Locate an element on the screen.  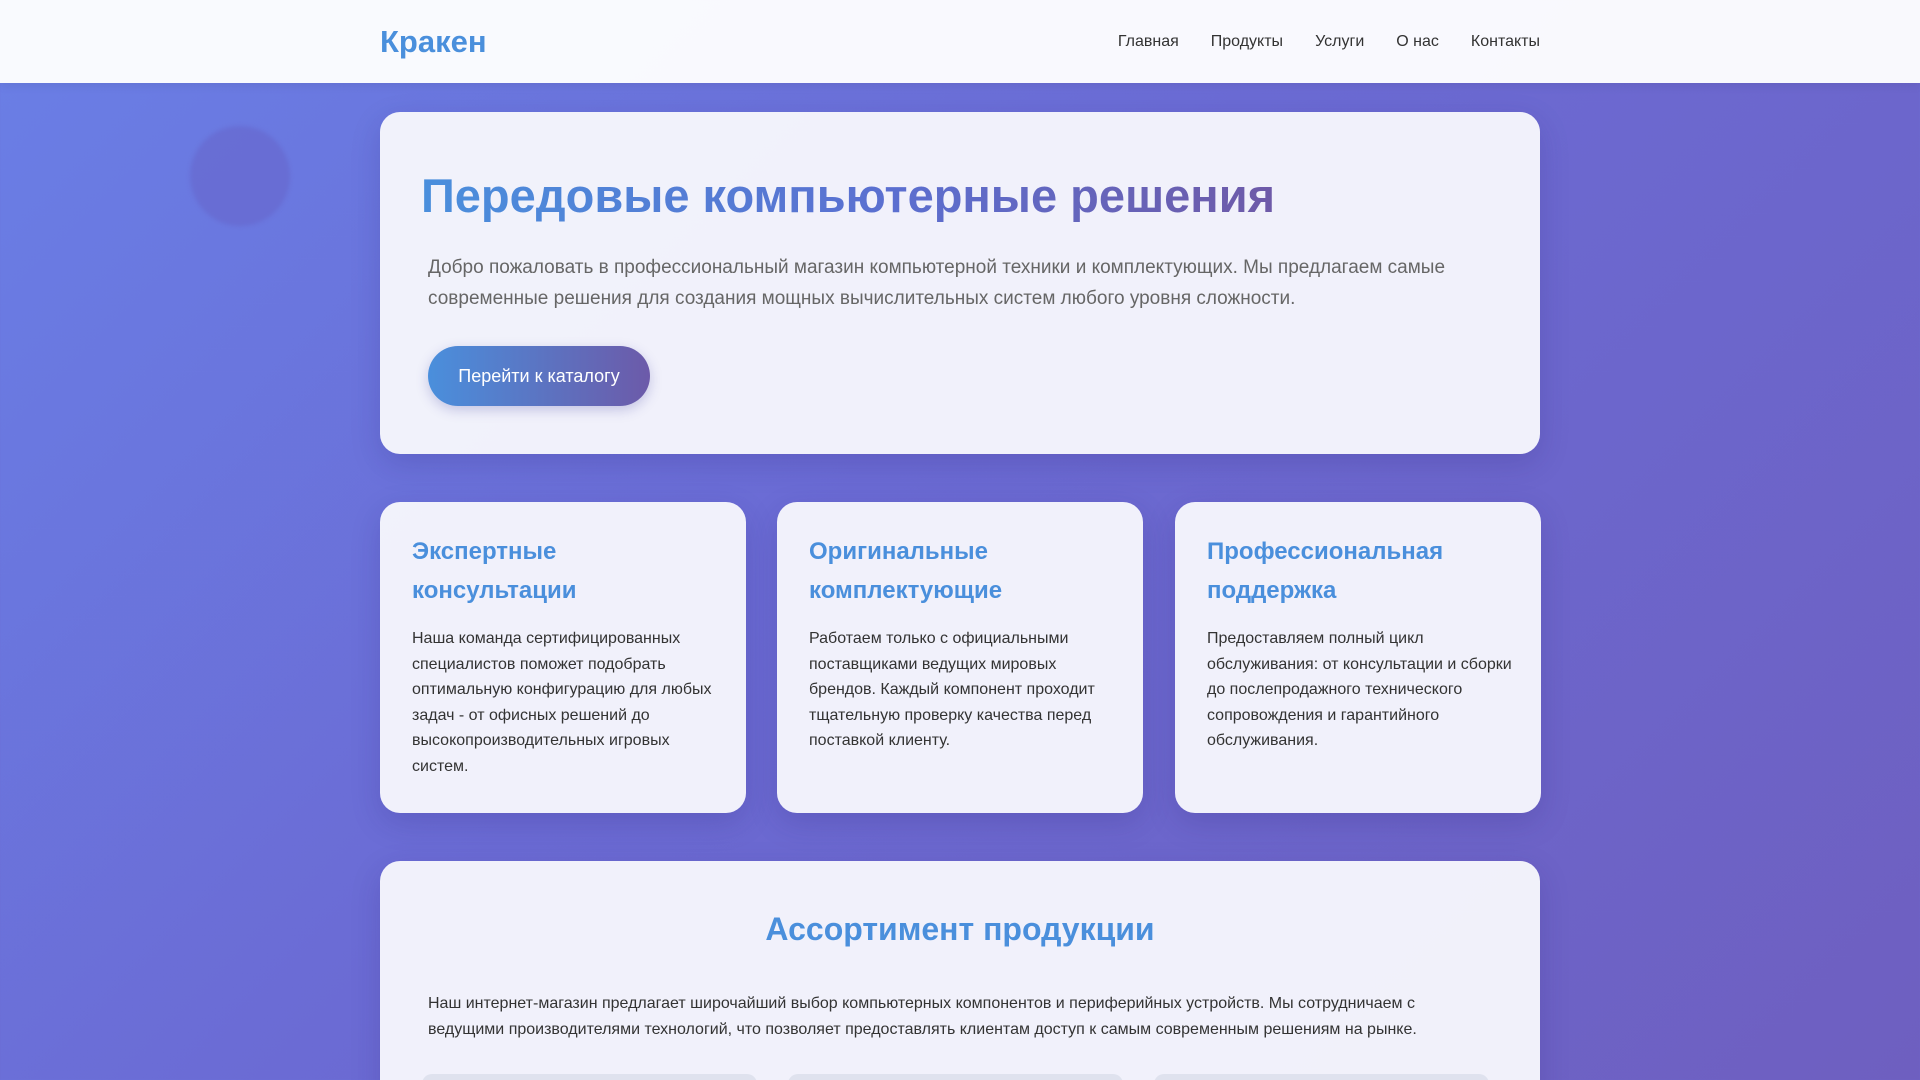
nav-link-services: Услуги is located at coordinates (1339, 42).